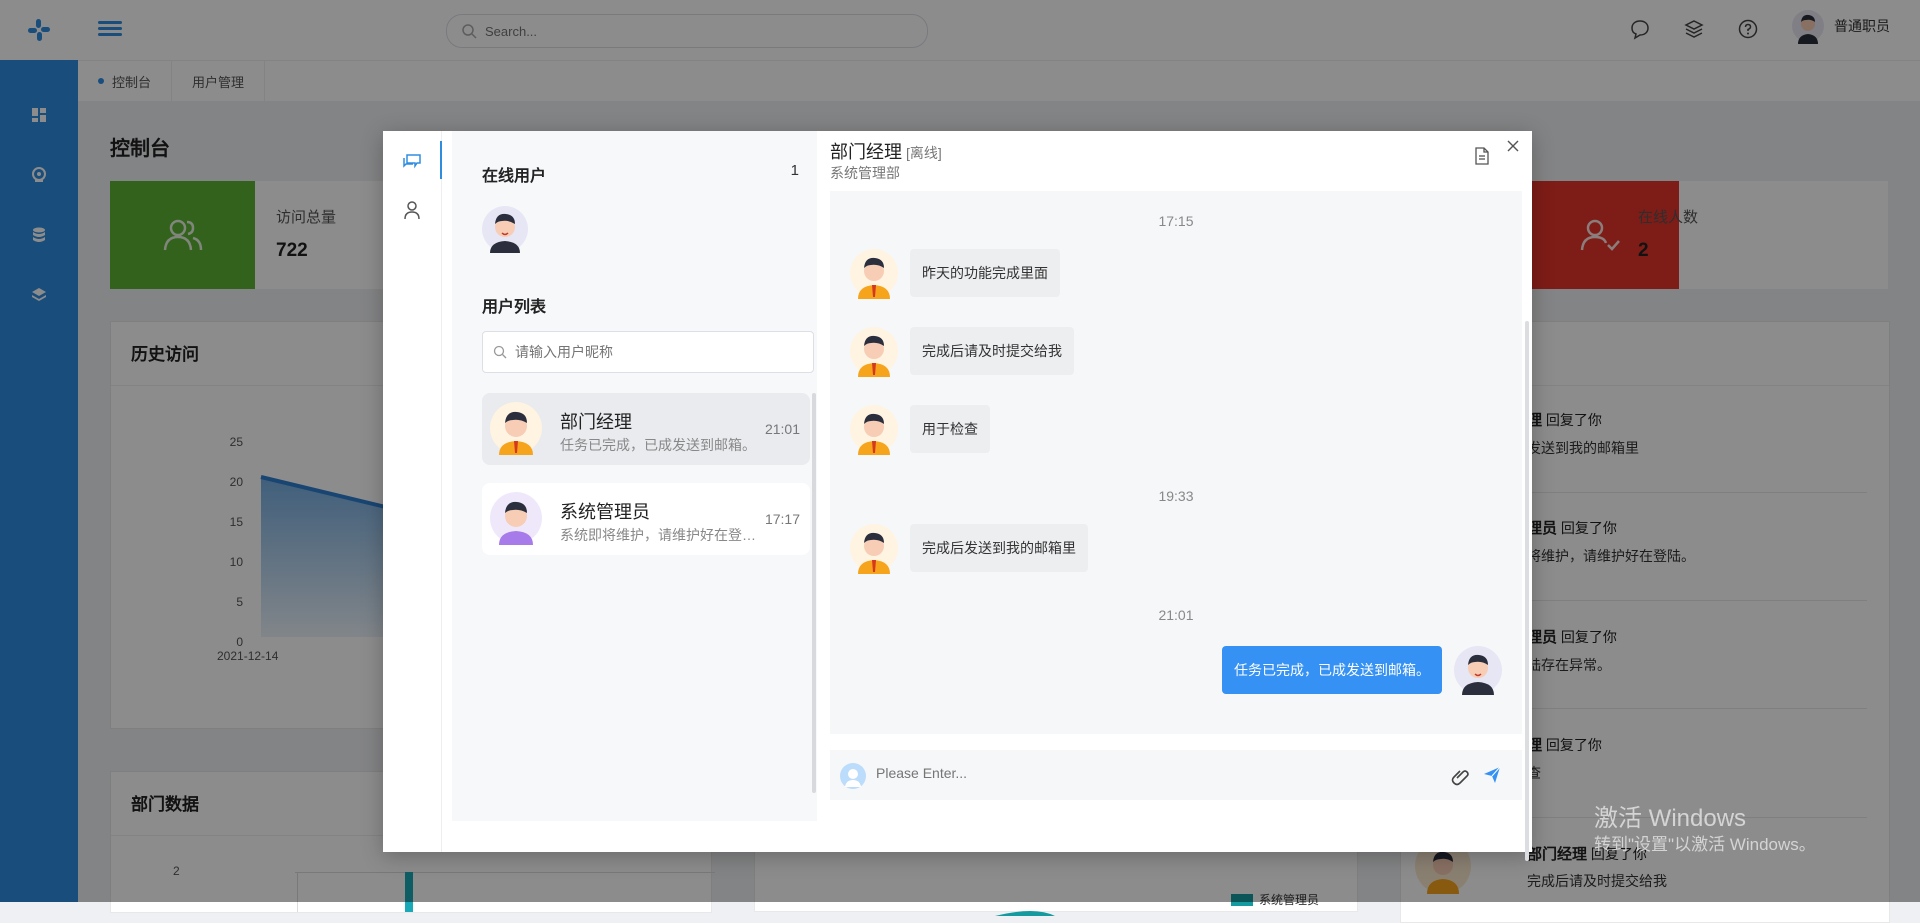 The width and height of the screenshot is (1920, 923). I want to click on message-bubble: 完成后请及时提交给我, so click(992, 351).